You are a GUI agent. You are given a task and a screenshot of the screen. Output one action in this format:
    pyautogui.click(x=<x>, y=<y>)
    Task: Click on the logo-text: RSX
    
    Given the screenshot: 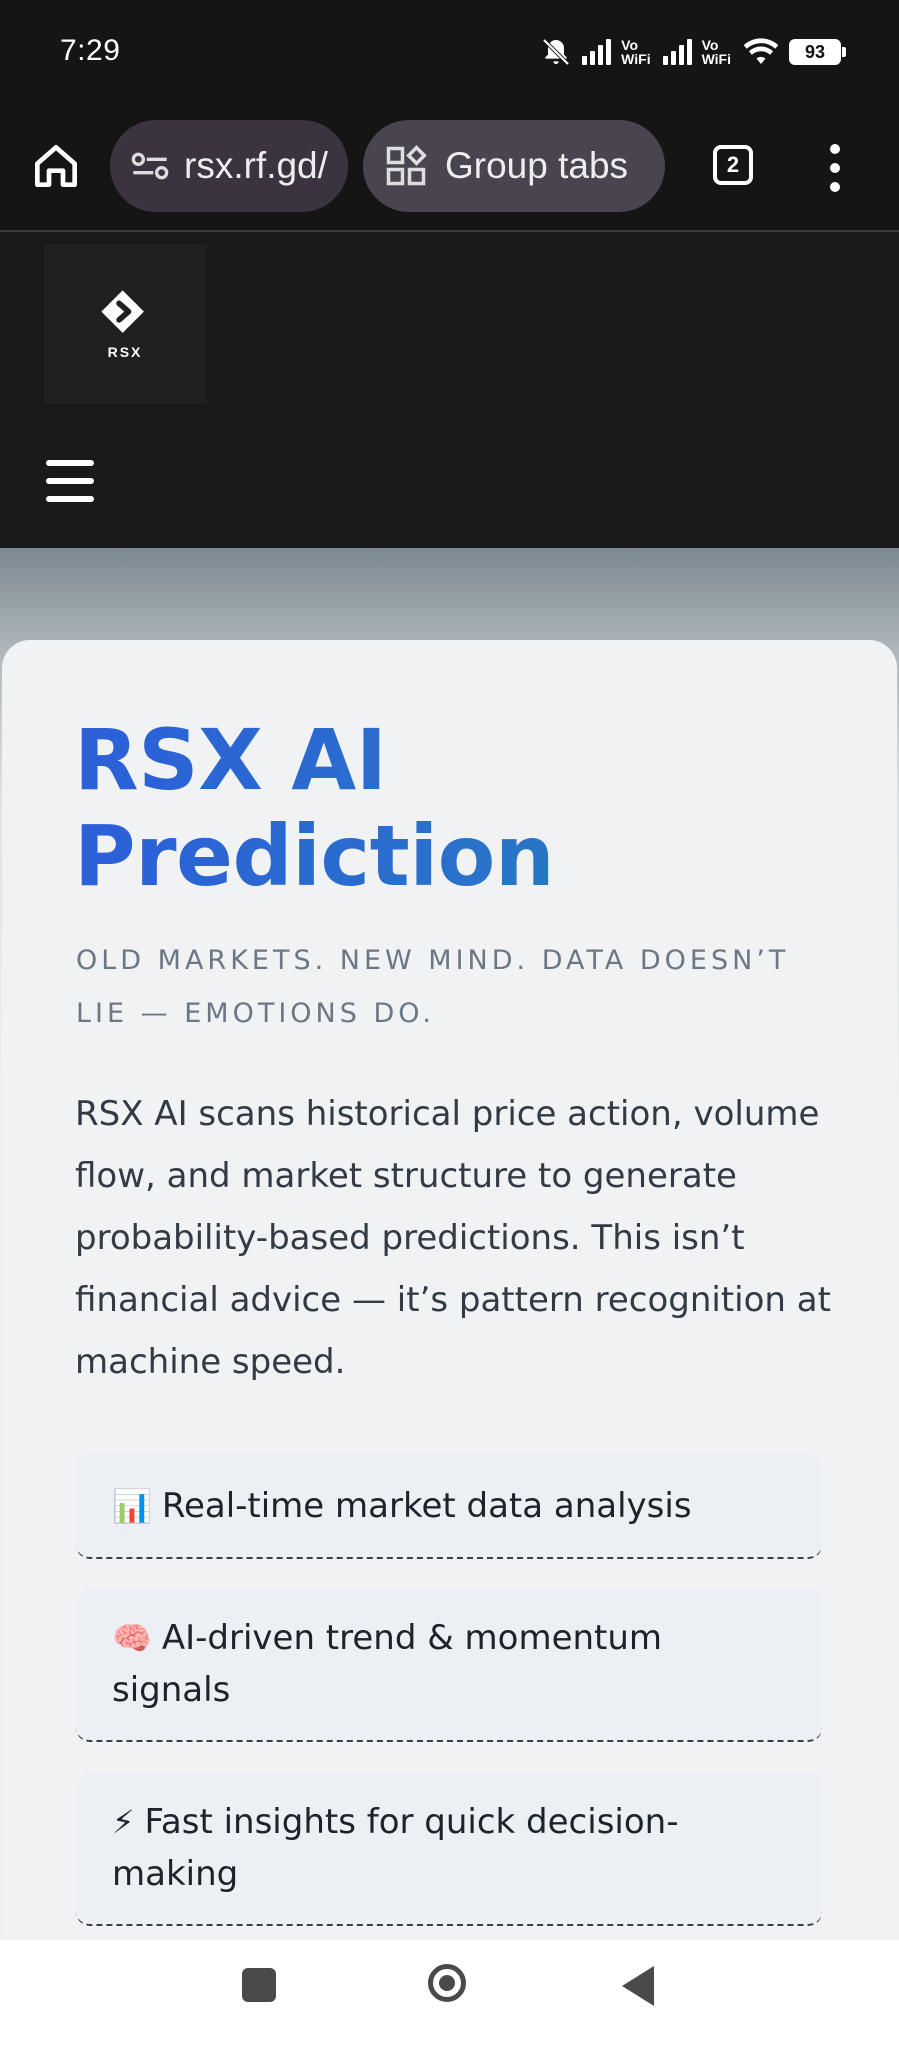 What is the action you would take?
    pyautogui.click(x=125, y=352)
    